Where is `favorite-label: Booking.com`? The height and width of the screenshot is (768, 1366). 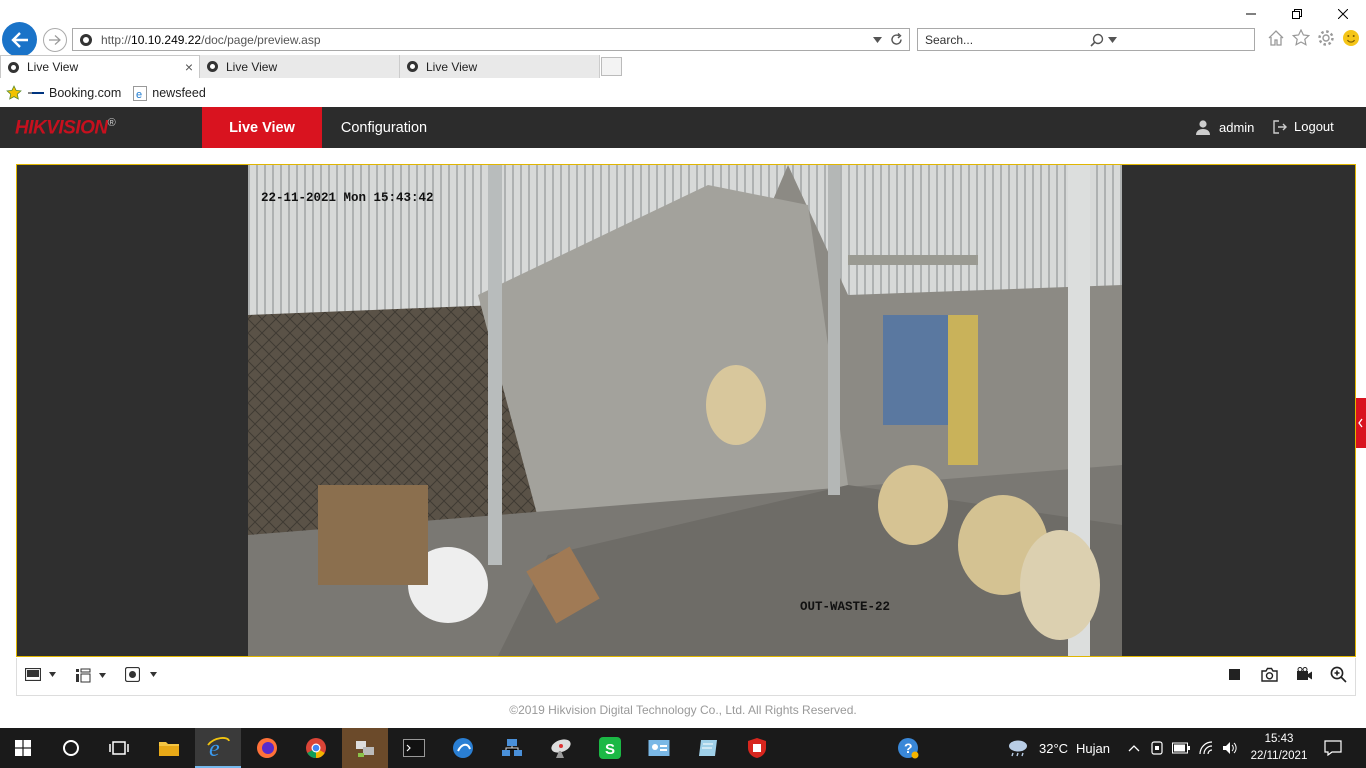
favorite-label: Booking.com is located at coordinates (85, 93).